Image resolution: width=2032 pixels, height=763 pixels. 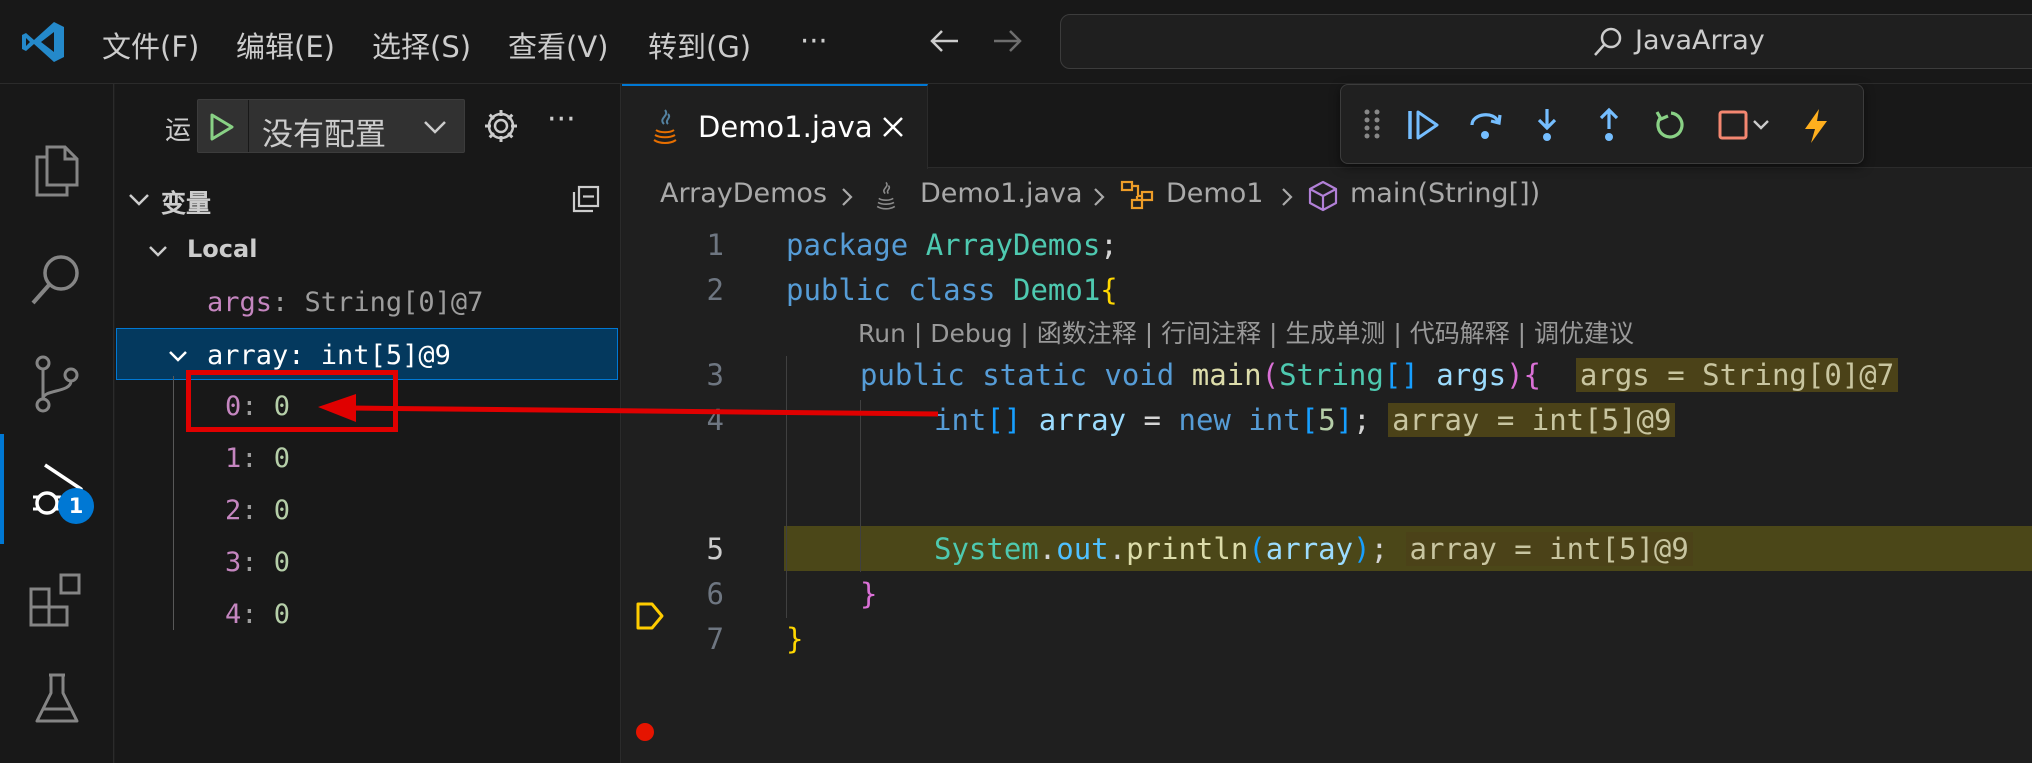 I want to click on token-punct: ., so click(x=1047, y=549).